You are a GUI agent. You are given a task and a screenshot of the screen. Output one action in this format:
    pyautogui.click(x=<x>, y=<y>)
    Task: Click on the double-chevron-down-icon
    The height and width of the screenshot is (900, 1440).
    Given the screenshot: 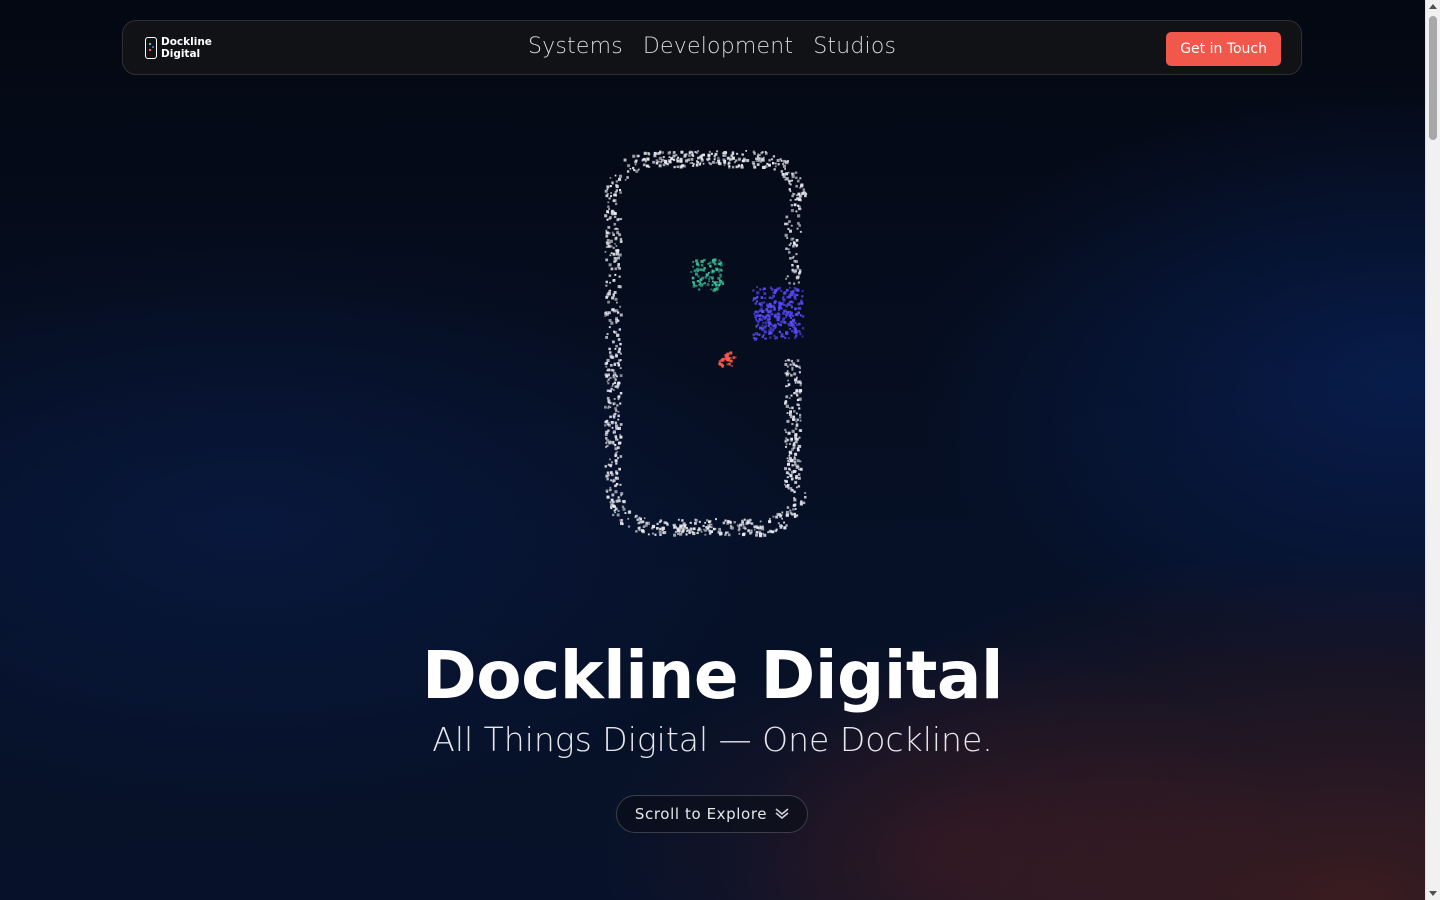 What is the action you would take?
    pyautogui.click(x=782, y=814)
    